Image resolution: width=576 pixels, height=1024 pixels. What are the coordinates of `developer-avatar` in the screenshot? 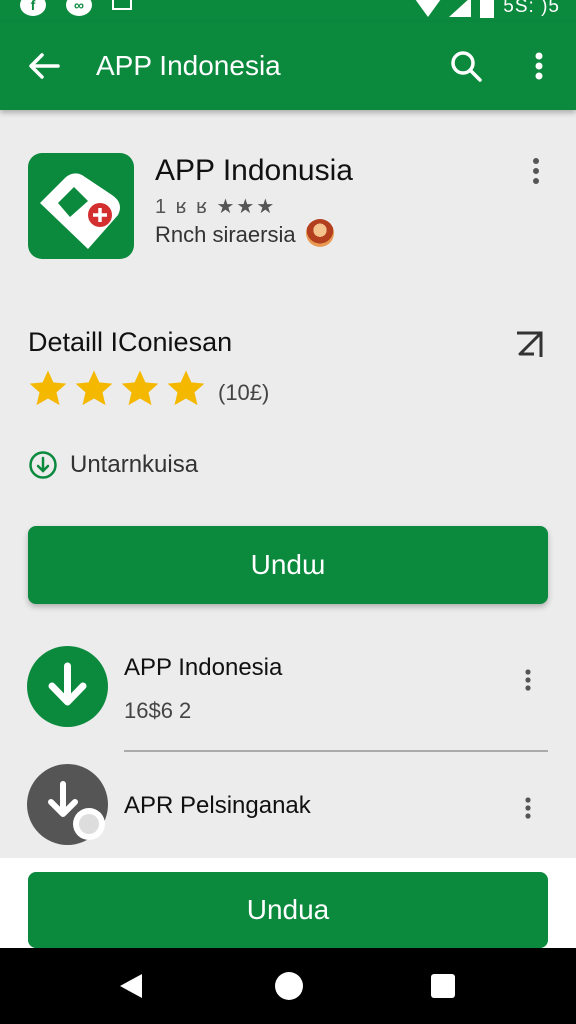 It's located at (320, 233).